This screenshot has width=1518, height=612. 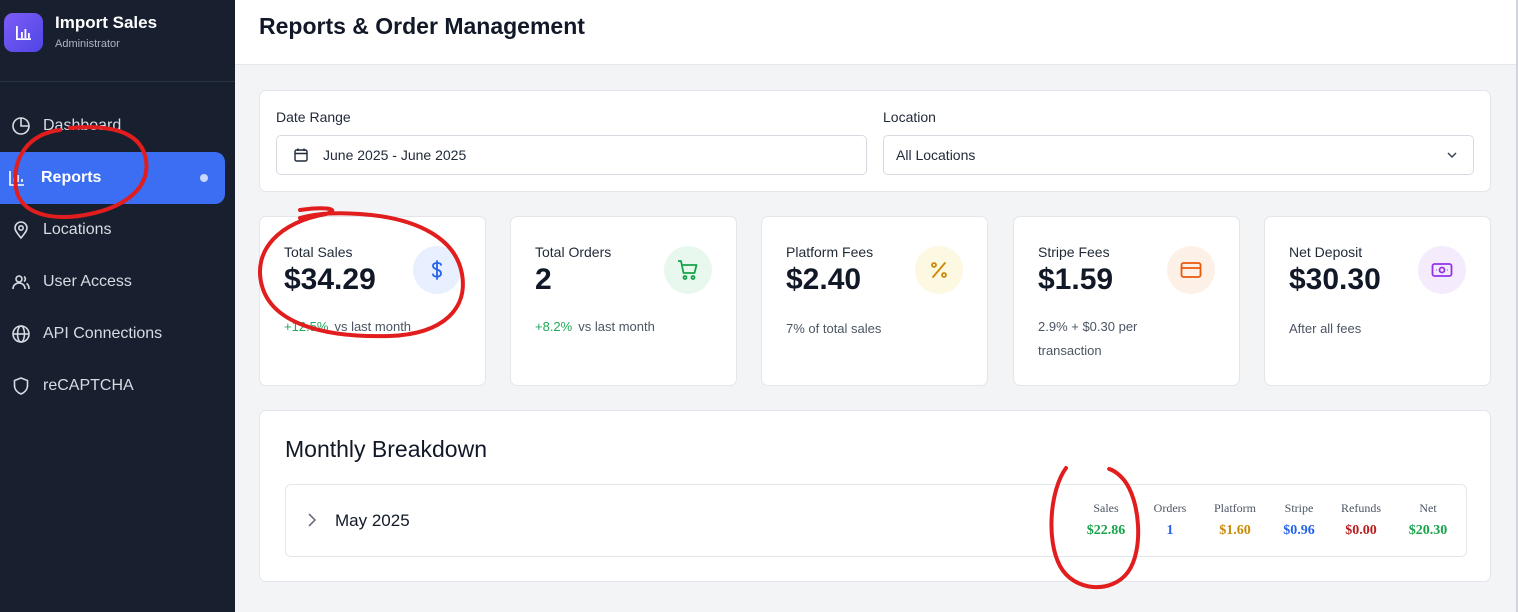 What do you see at coordinates (204, 178) in the screenshot?
I see `active-indicator-dot` at bounding box center [204, 178].